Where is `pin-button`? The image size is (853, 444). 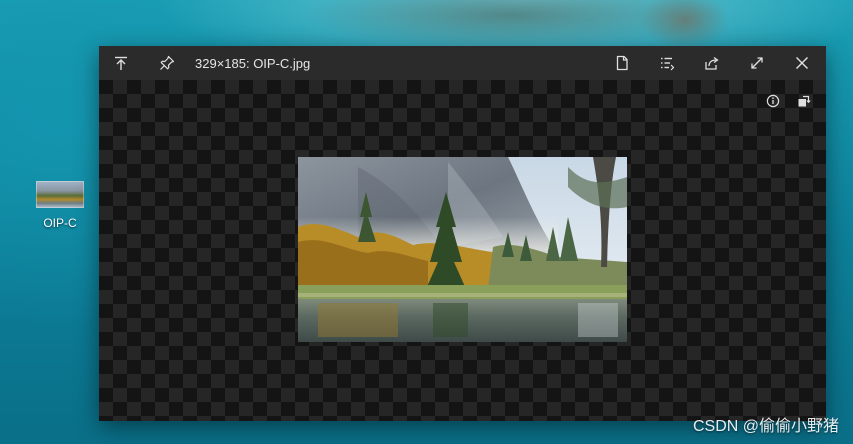 pin-button is located at coordinates (167, 63).